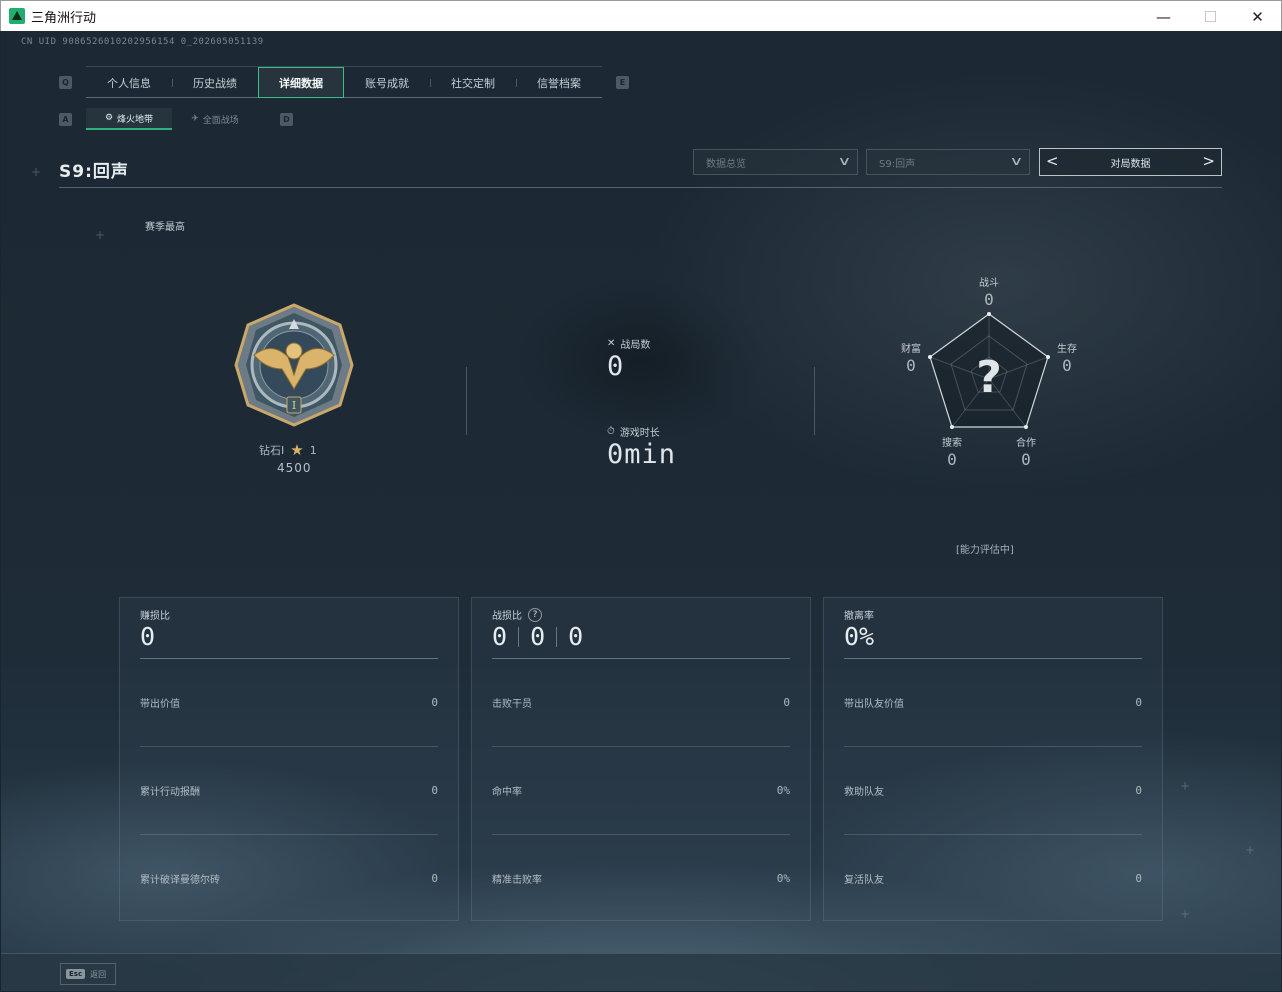 This screenshot has height=992, width=1282. Describe the element at coordinates (1208, 161) in the screenshot. I see `chevron-right-icon: >` at that location.